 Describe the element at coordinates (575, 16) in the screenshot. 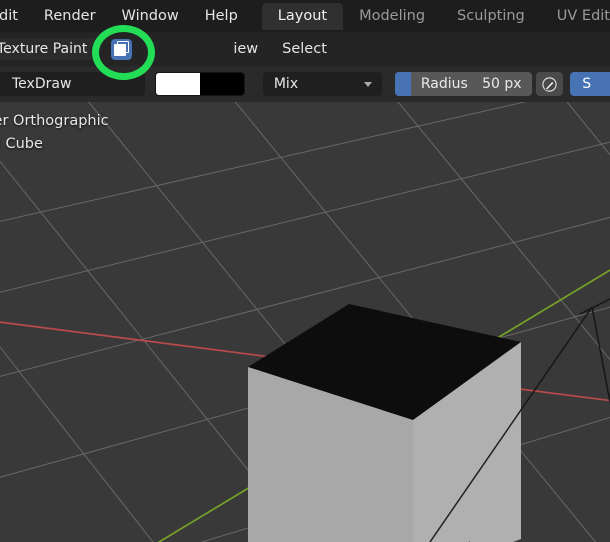

I see `tab-uv-editing: UV Editing` at that location.